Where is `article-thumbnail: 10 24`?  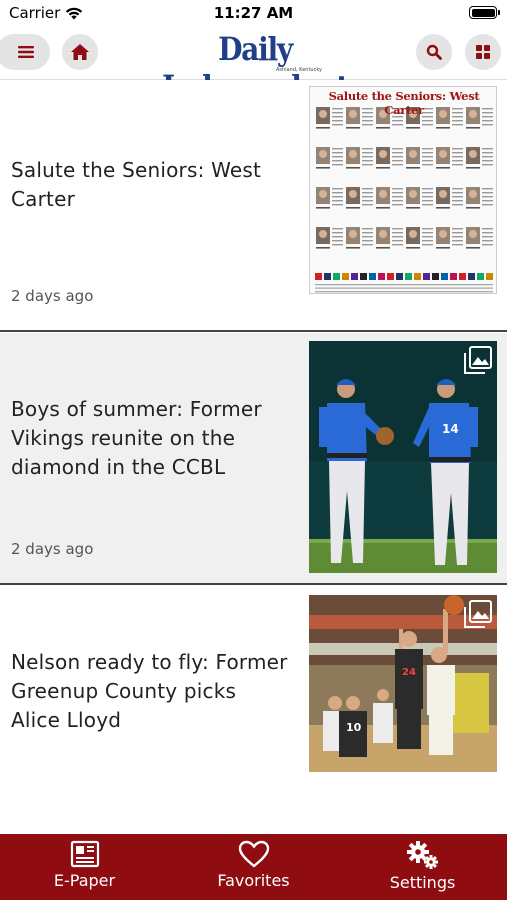 article-thumbnail: 10 24 is located at coordinates (403, 683).